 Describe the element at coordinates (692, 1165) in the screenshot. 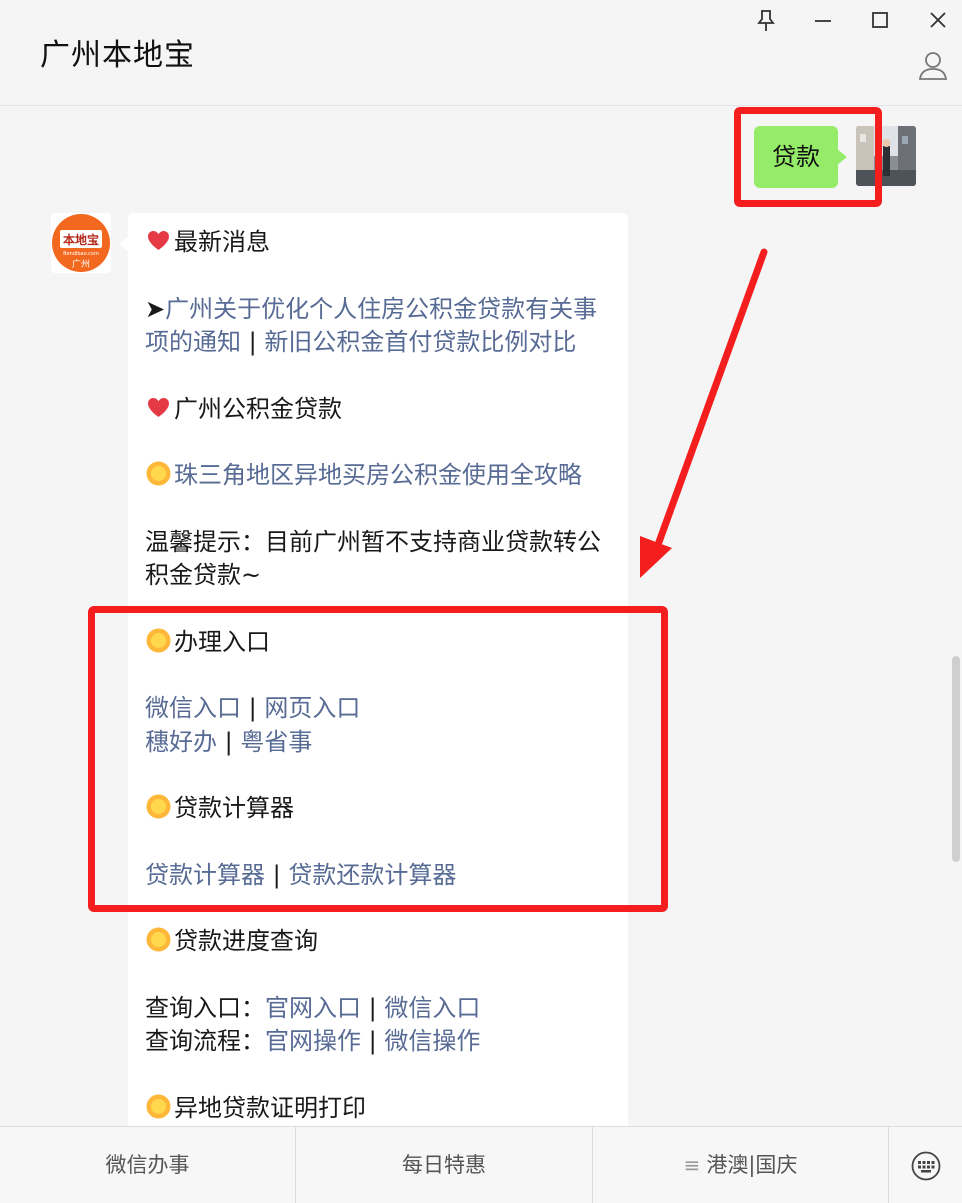

I see `submenu-icon: ≡` at that location.